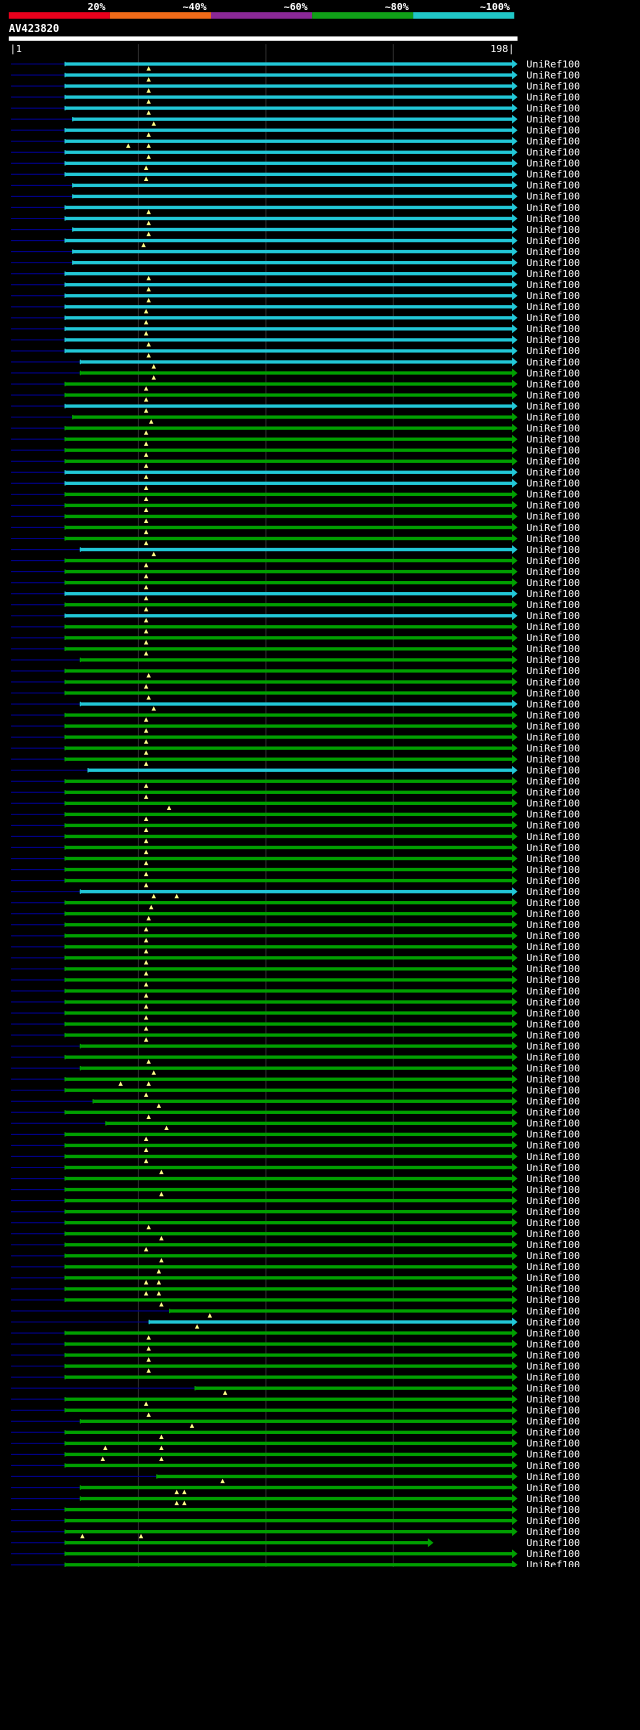 The height and width of the screenshot is (1730, 640). I want to click on hit-label: UniRef100_P12330, so click(574, 1433).